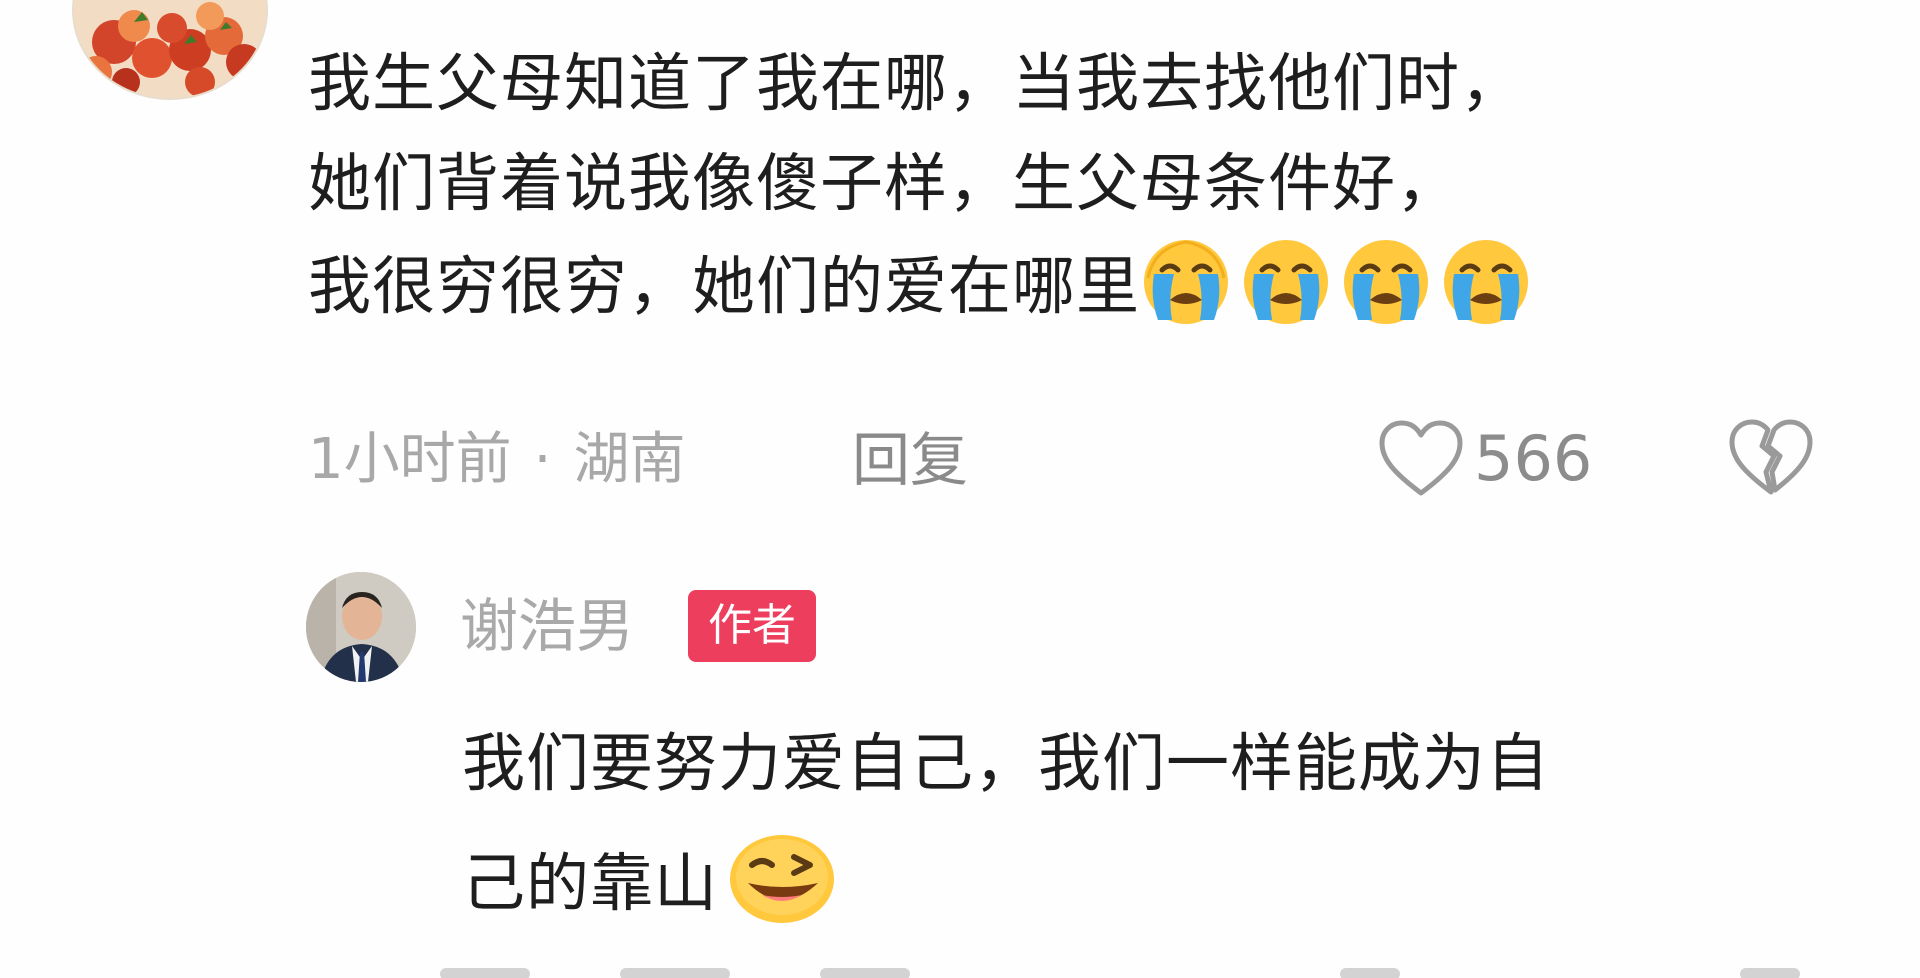 The image size is (1920, 978). I want to click on next-row-partial, so click(1150, 969).